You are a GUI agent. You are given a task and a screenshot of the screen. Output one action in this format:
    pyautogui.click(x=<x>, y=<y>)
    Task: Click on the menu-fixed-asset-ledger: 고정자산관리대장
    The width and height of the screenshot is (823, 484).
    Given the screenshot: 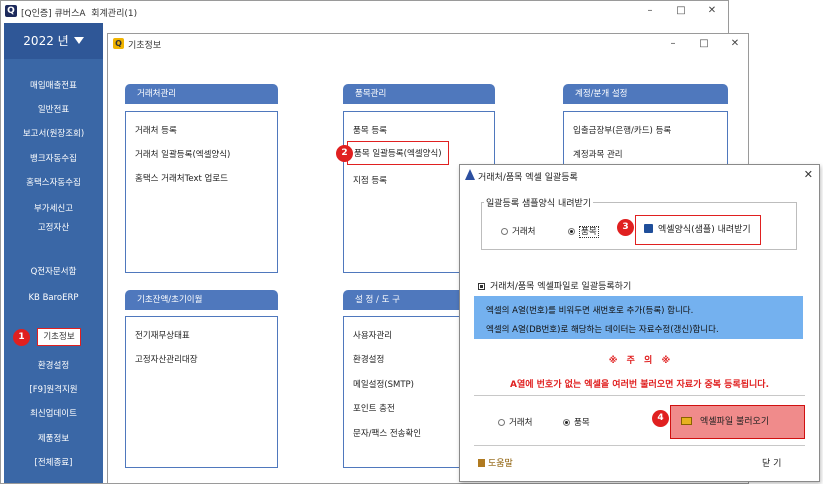 What is the action you would take?
    pyautogui.click(x=166, y=359)
    